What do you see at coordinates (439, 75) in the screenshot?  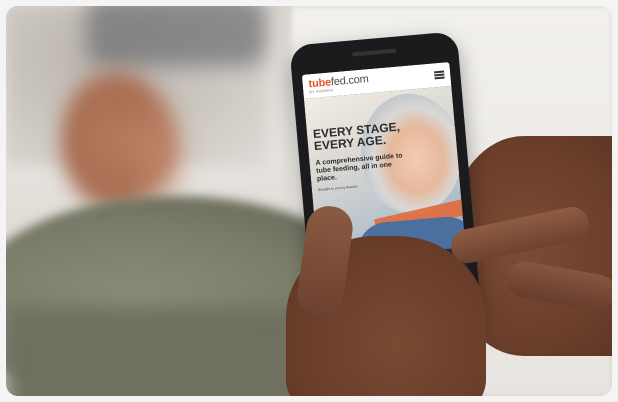 I see `hamburger-icon` at bounding box center [439, 75].